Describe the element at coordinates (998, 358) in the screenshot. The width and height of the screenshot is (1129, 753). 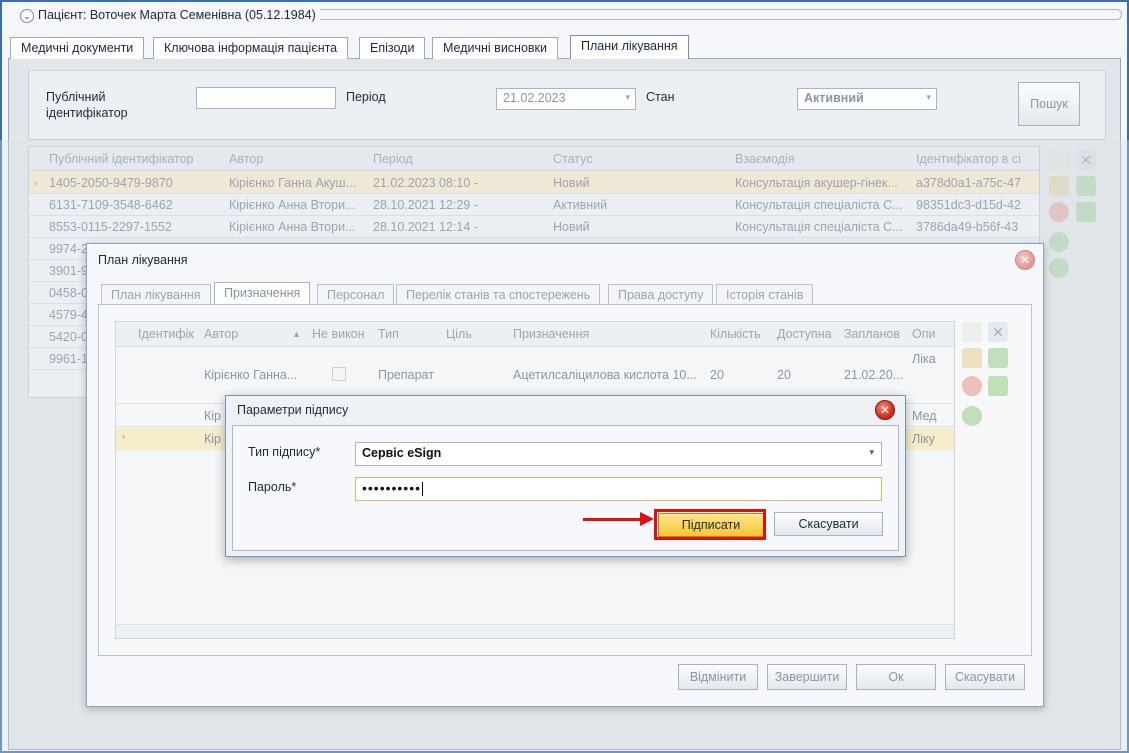
I see `refresh-icon` at that location.